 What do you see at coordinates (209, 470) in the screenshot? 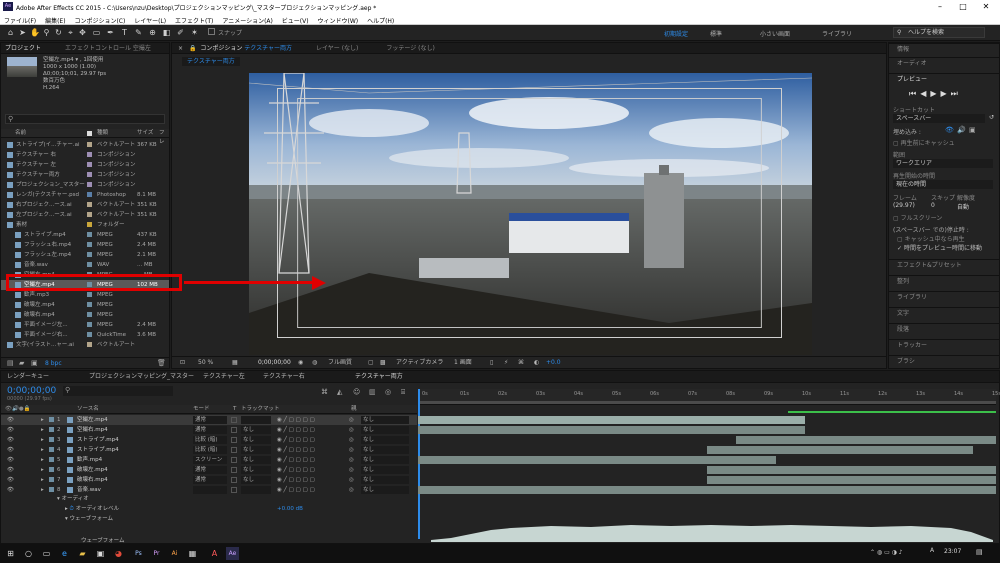
I see `layer-row: 👁 ▸ 6 破壊左.mp4 通常 なし ◉ ╱ ▢ ▢ ▢ ▢ ◎ なし` at bounding box center [209, 470].